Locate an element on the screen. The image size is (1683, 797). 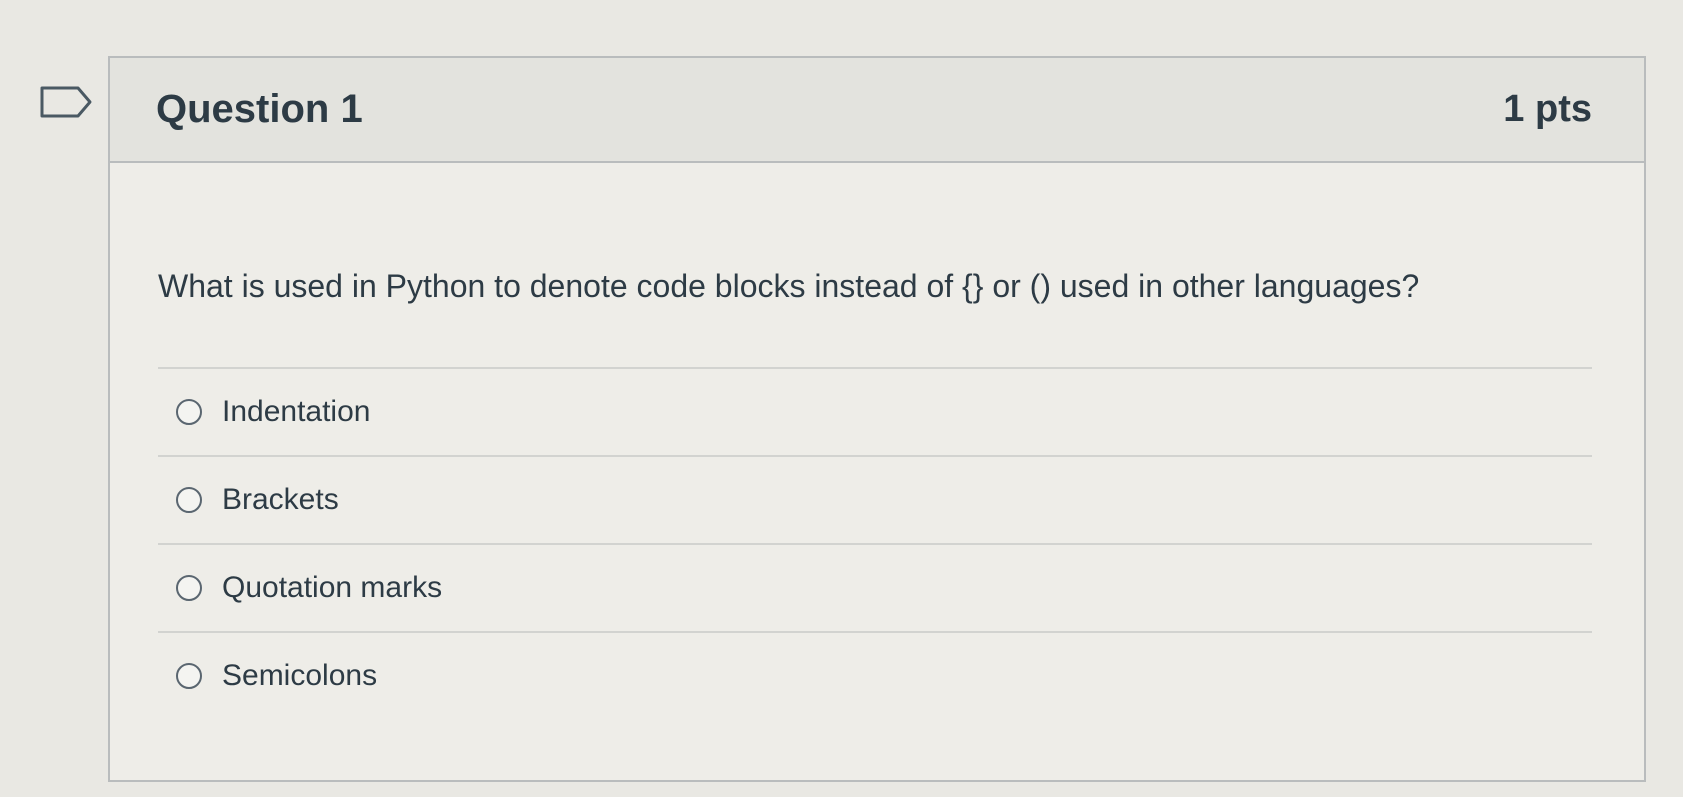
answer-label: Brackets is located at coordinates (280, 499).